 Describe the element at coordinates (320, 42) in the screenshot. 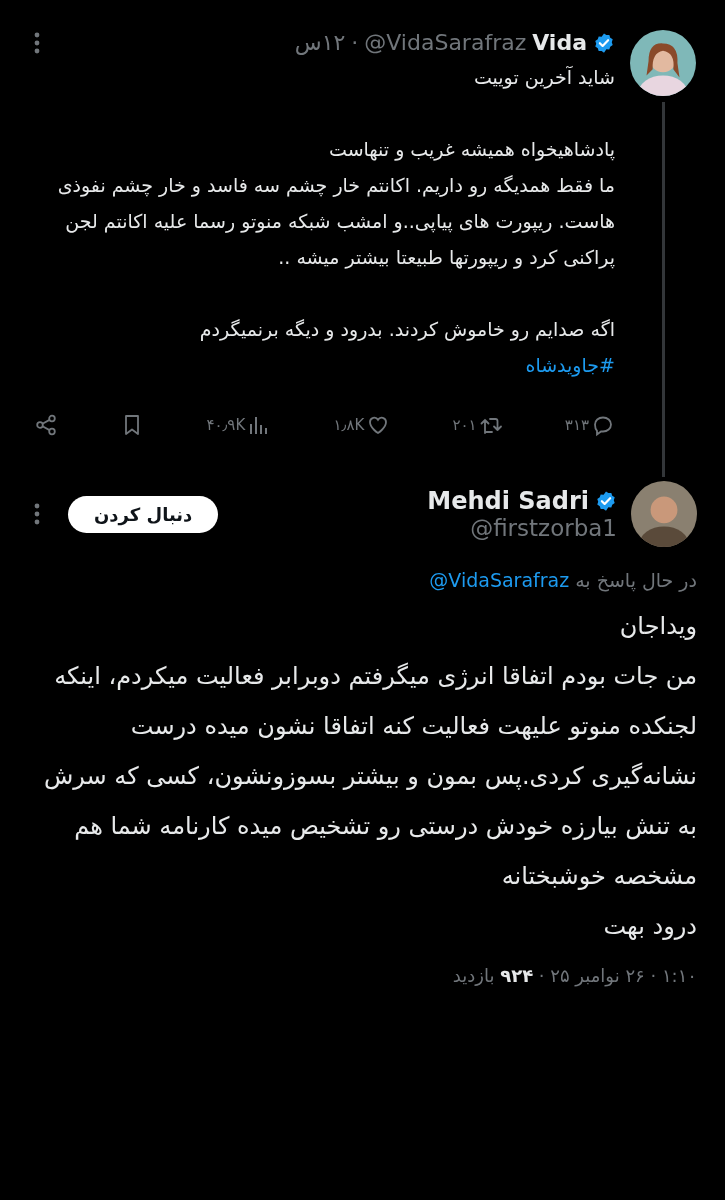

I see `post-time: ۱۲س` at that location.